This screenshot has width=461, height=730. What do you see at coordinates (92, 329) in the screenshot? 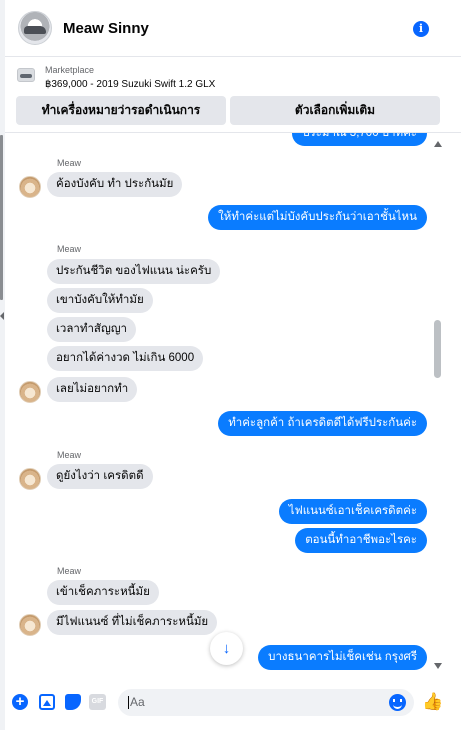
I see `incoming-message: เวลาทำสัญญา` at bounding box center [92, 329].